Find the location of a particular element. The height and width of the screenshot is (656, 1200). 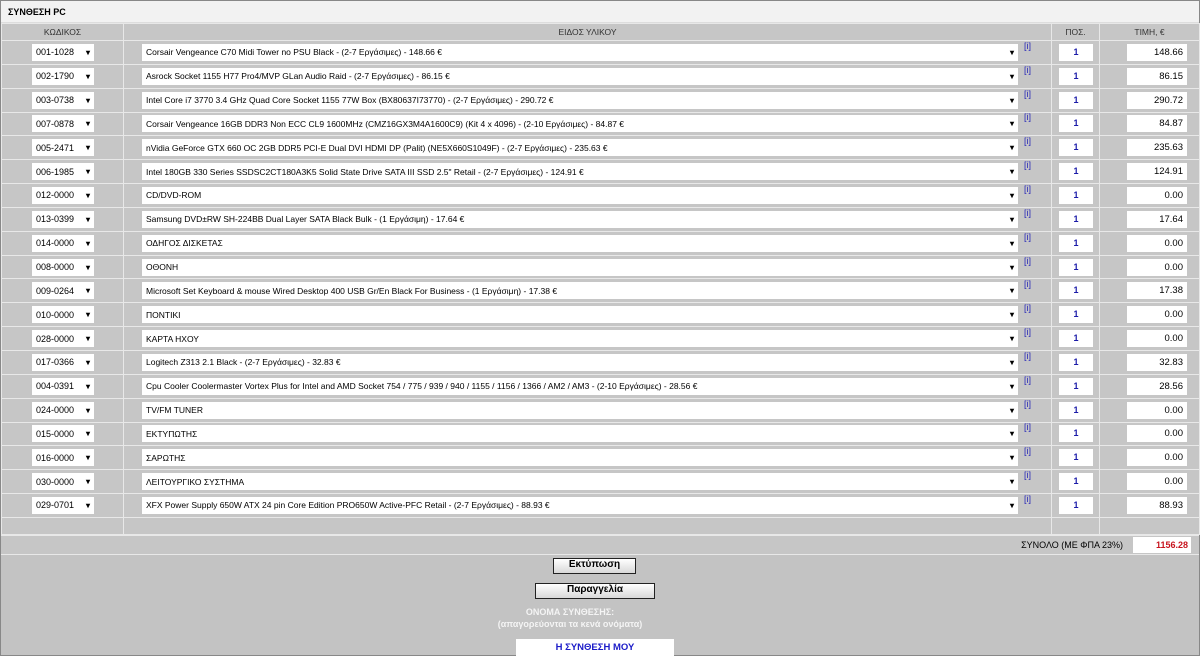

code-select: 006-1985 ▾ is located at coordinates (63, 172).